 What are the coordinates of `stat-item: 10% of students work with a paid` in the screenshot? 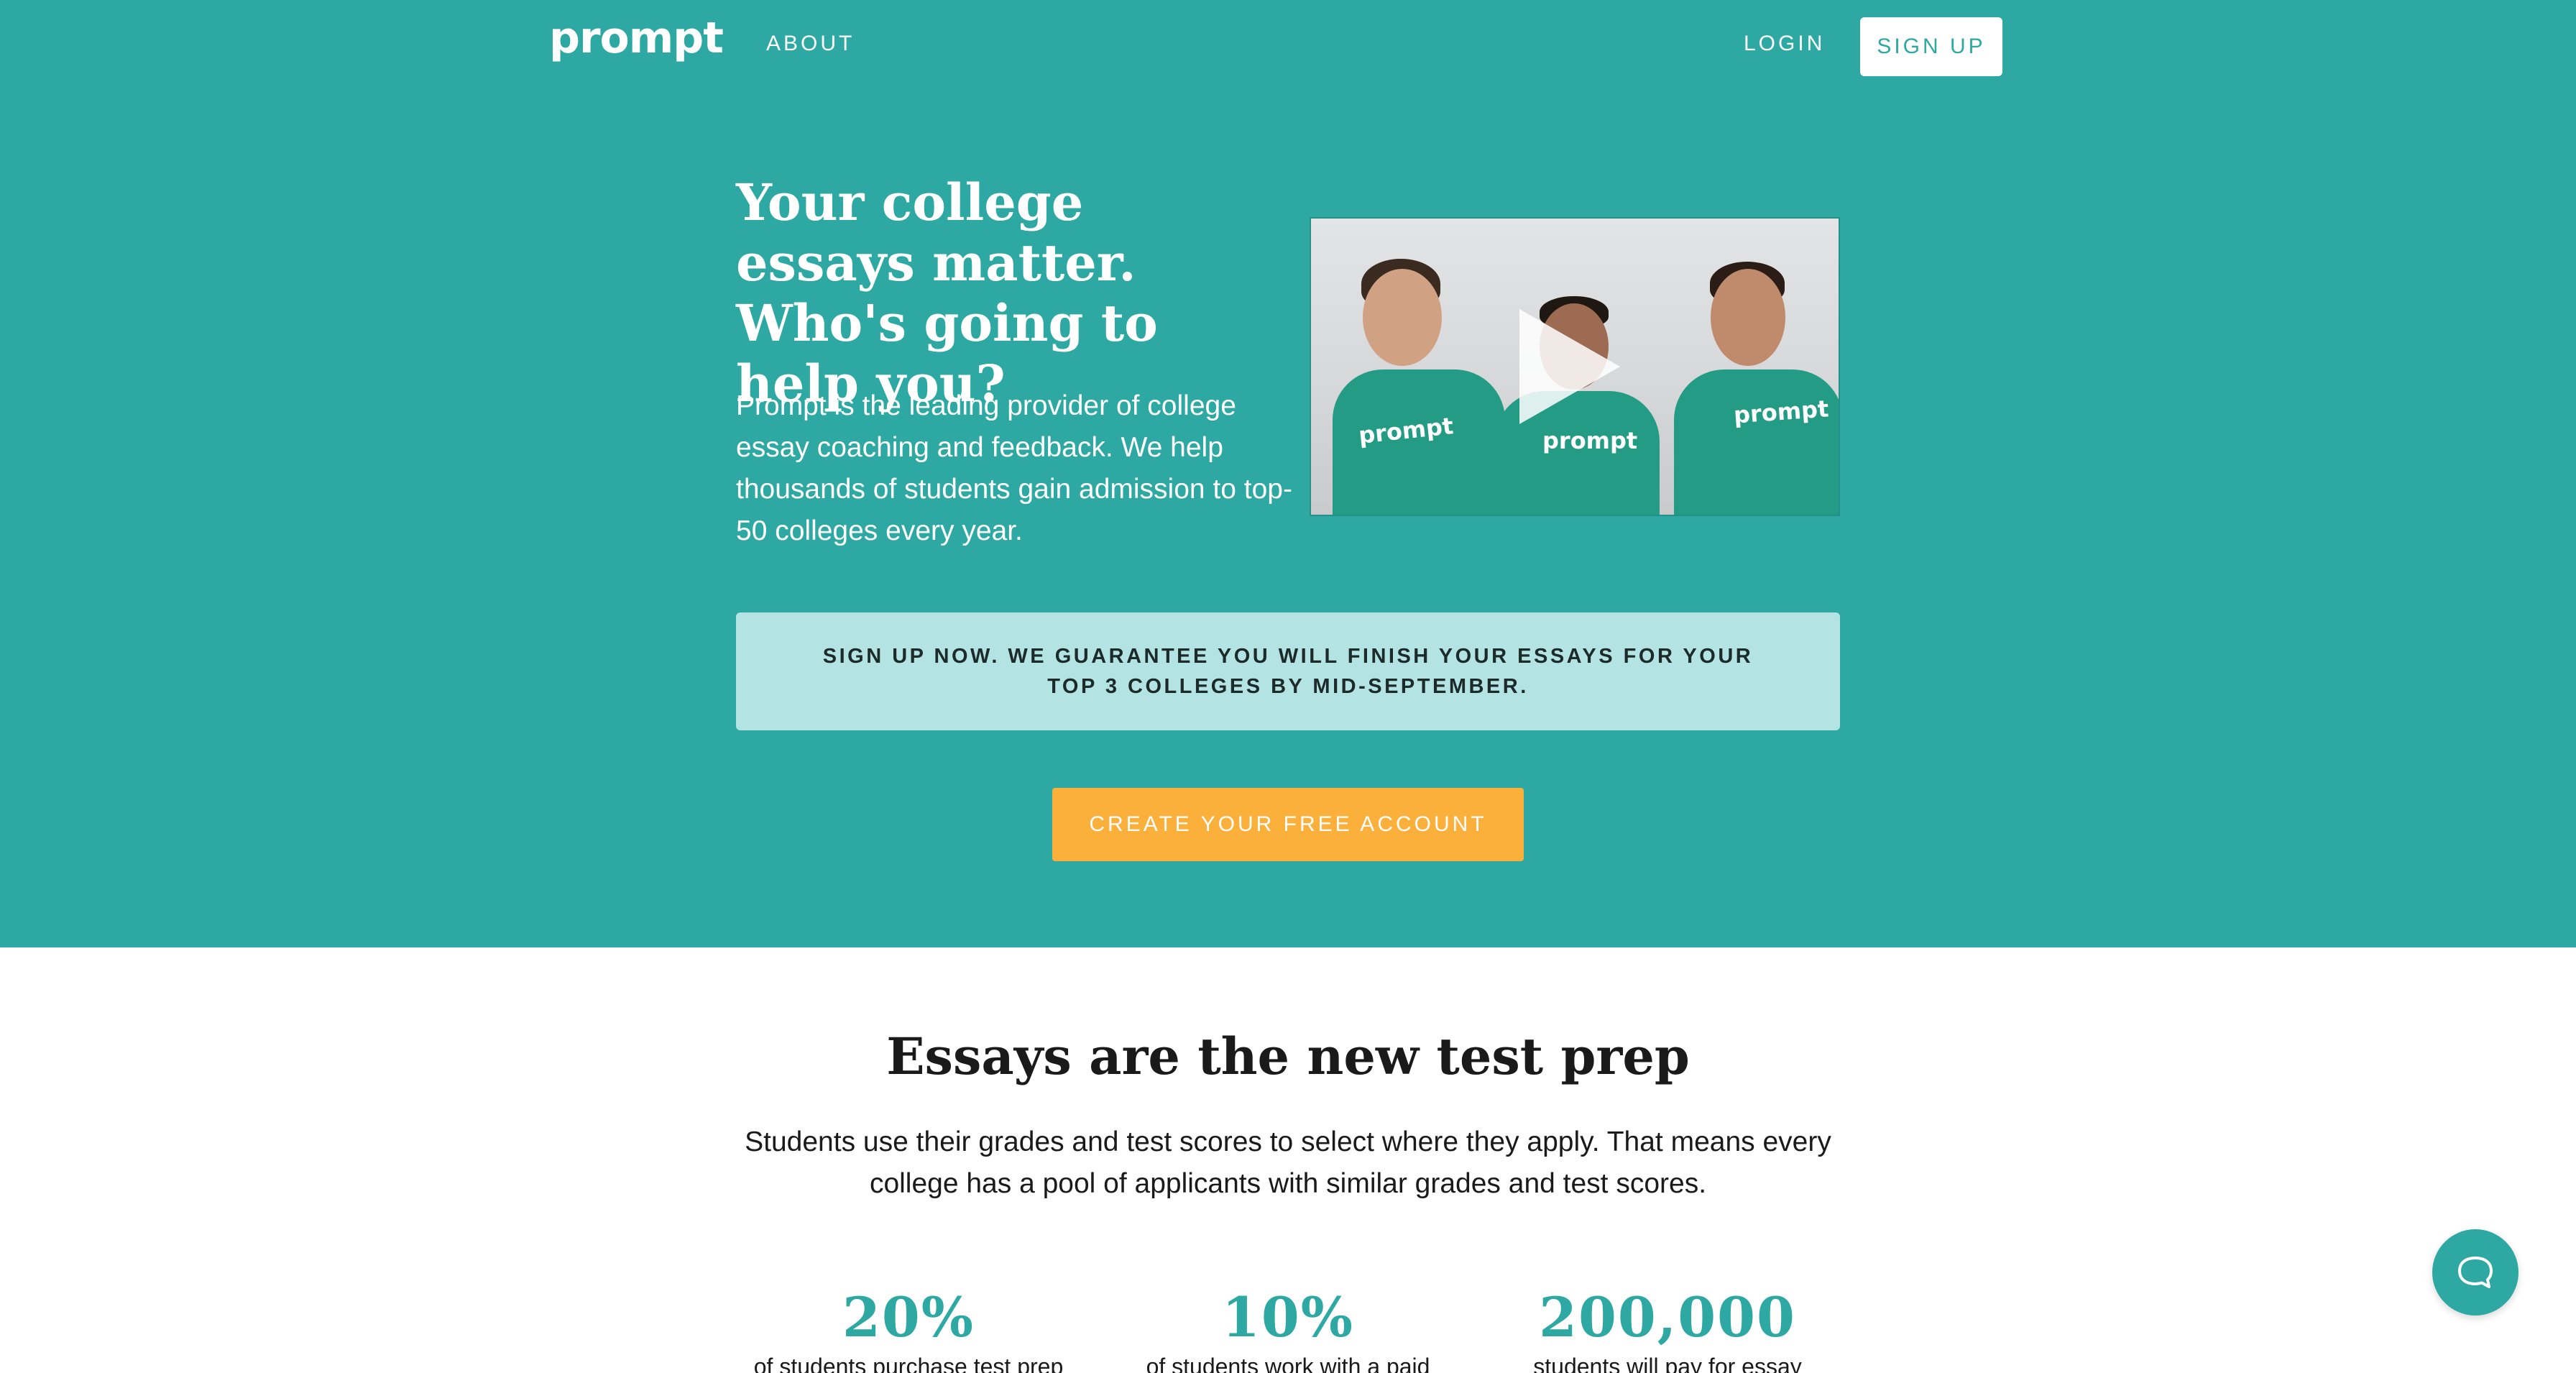 It's located at (1288, 1329).